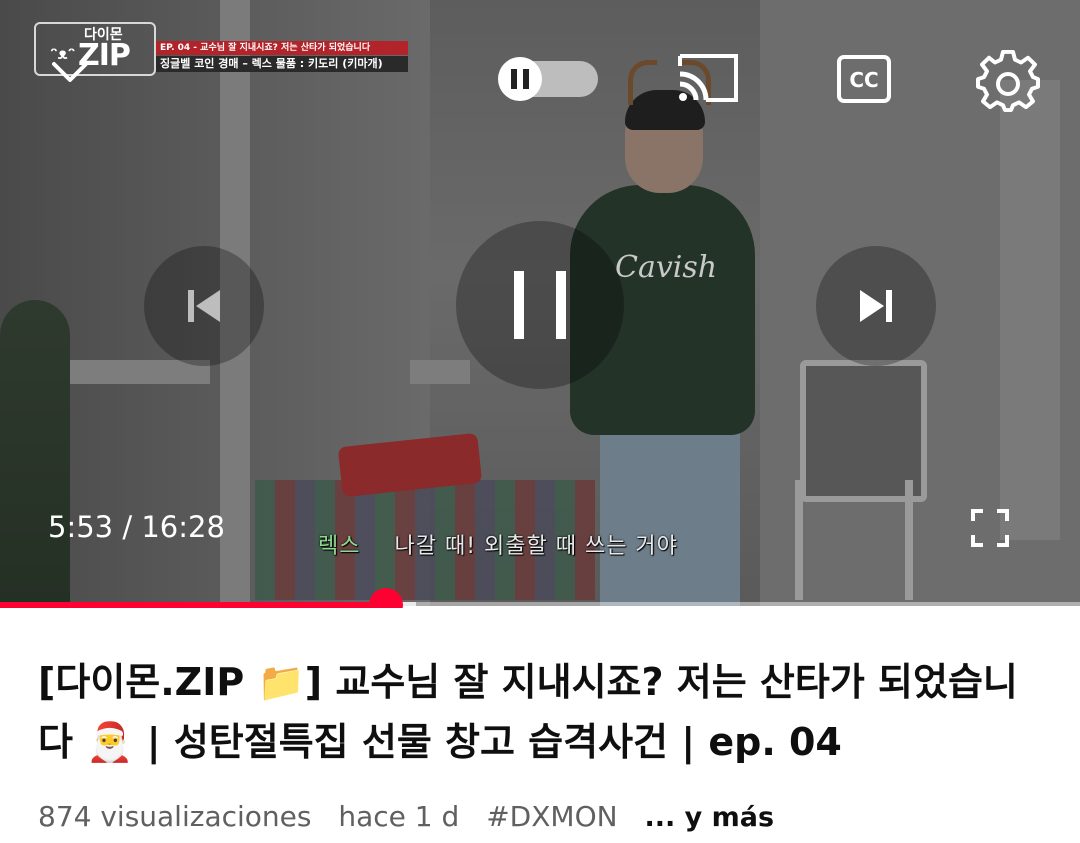 The width and height of the screenshot is (1080, 843). I want to click on svg-text: CC, so click(863, 80).